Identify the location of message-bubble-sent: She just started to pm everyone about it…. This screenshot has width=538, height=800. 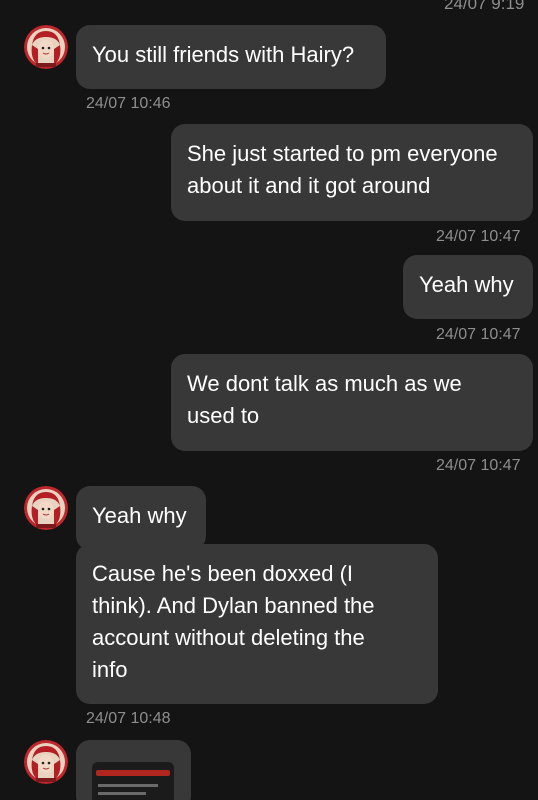
(352, 172).